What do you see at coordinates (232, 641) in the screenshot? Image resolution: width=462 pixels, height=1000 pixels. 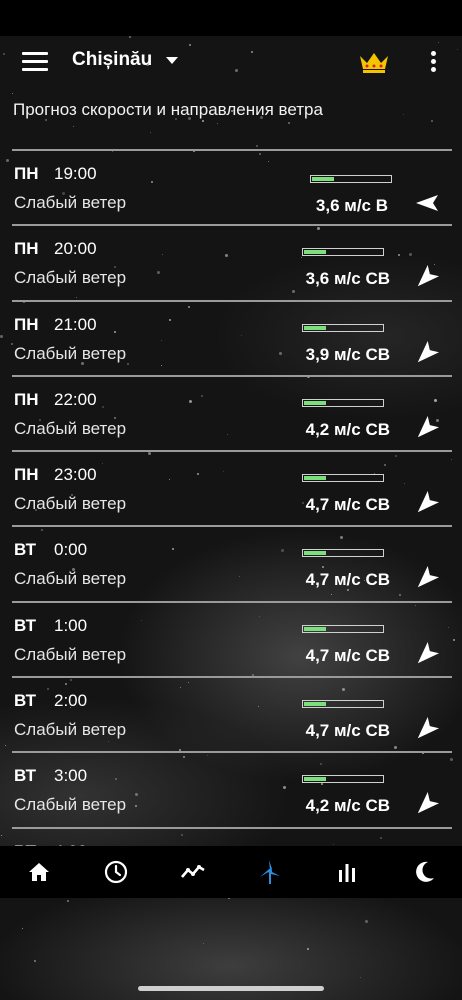 I see `forecast-row: ВТ 1:00 Слабый ветер 4,7 м/с СВ` at bounding box center [232, 641].